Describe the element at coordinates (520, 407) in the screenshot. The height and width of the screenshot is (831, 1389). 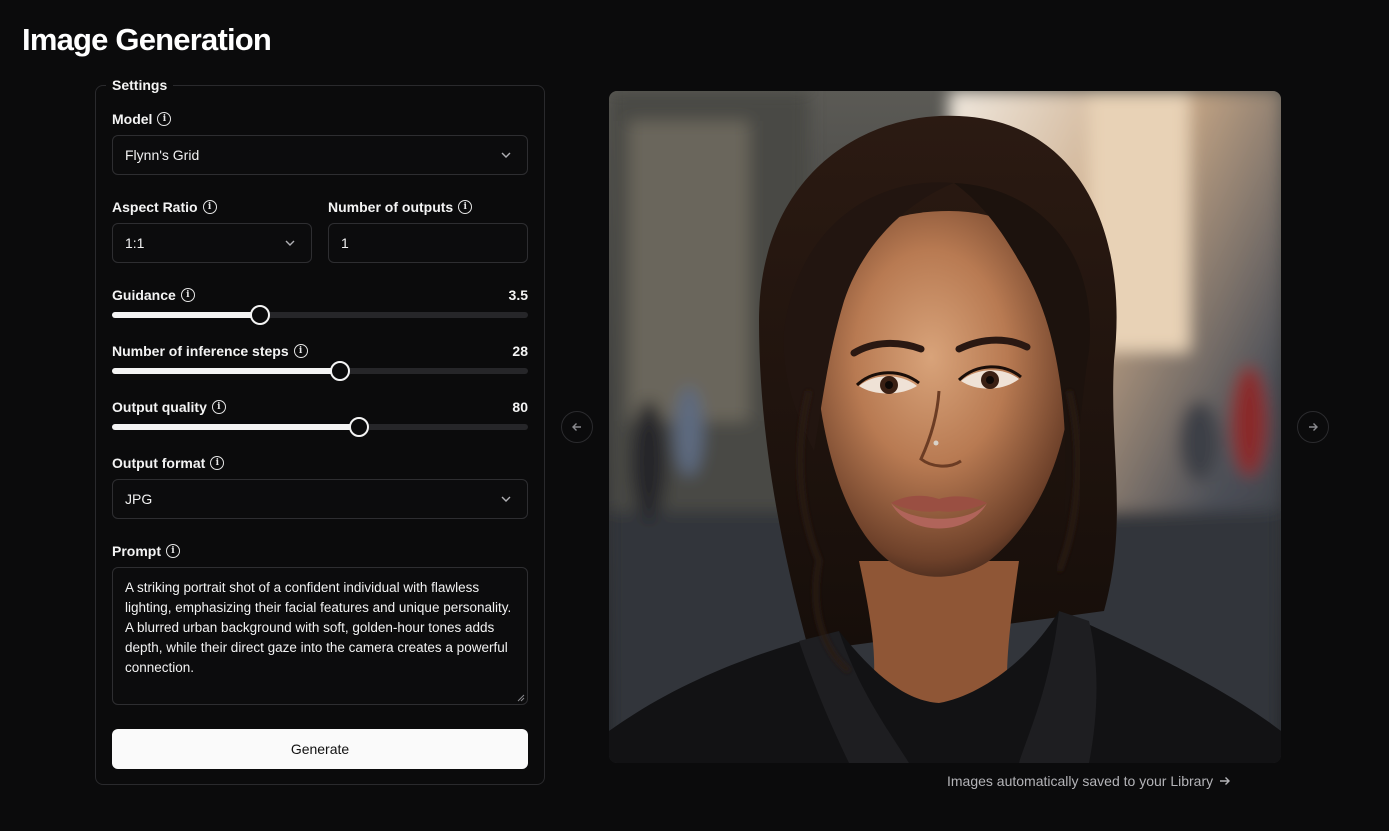
I see `output-quality-value: 80` at that location.